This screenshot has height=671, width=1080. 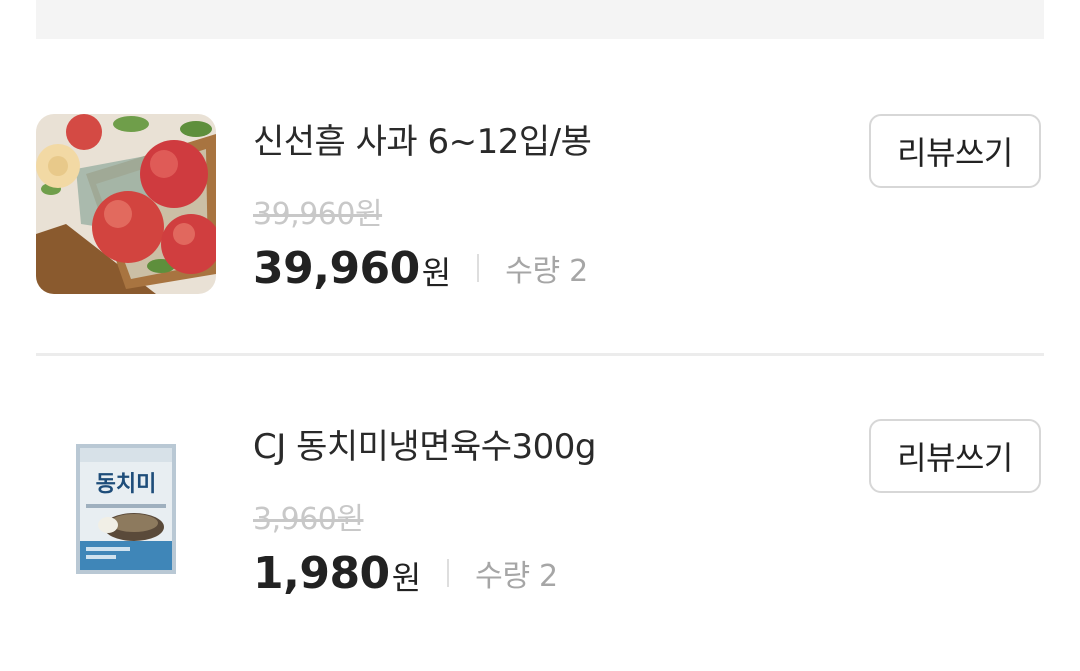 I want to click on original-price: 3,960원, so click(x=308, y=519).